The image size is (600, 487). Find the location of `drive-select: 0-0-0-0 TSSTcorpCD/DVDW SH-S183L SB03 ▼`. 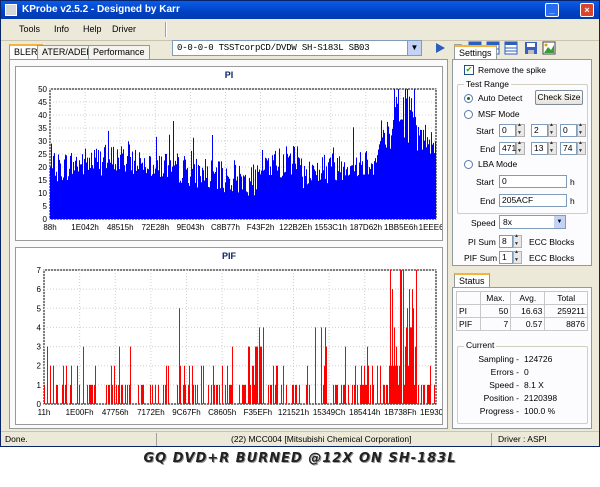

drive-select: 0-0-0-0 TSSTcorpCD/DVDW SH-S183L SB03 ▼ is located at coordinates (297, 48).